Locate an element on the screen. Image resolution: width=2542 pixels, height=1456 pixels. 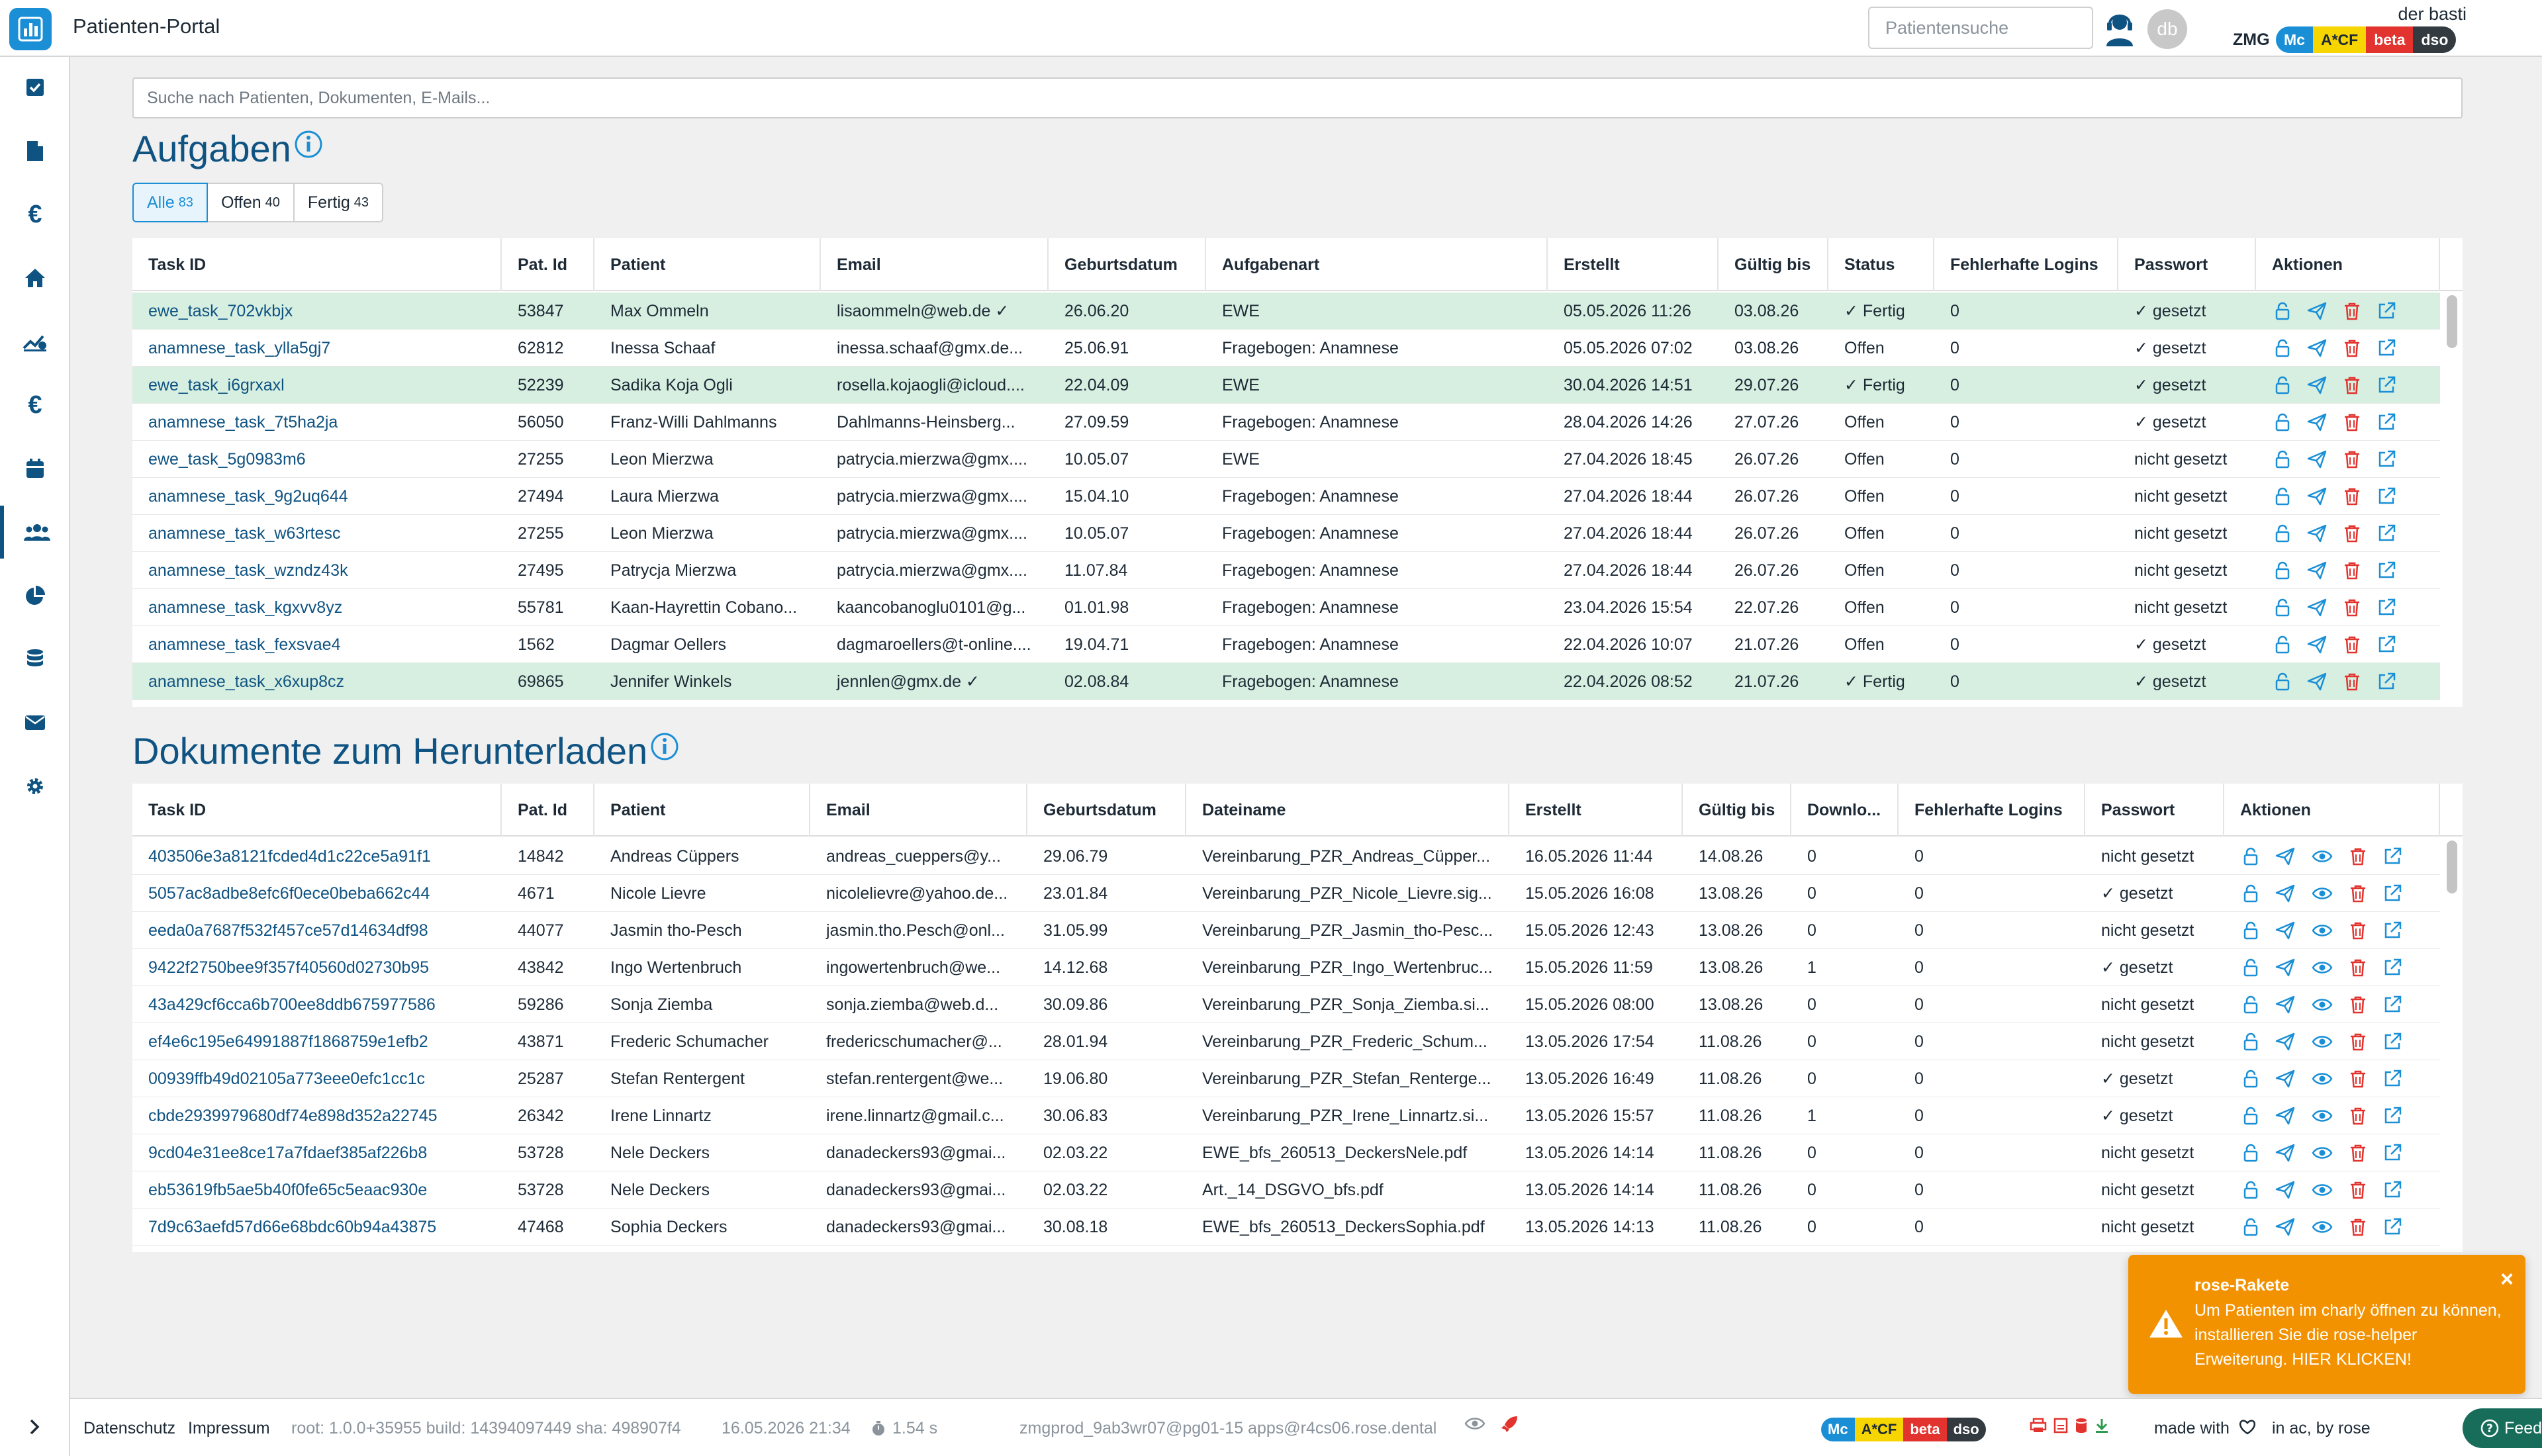
cell-id: anamnese_task_wzndz43k is located at coordinates (317, 570).